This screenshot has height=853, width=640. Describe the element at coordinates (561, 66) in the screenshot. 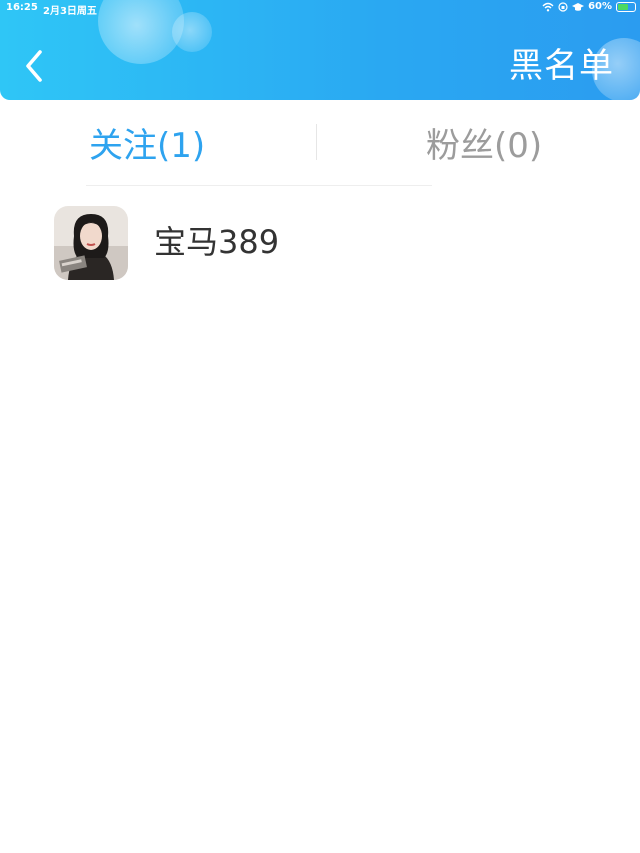

I see `page-title: 黑名单` at that location.